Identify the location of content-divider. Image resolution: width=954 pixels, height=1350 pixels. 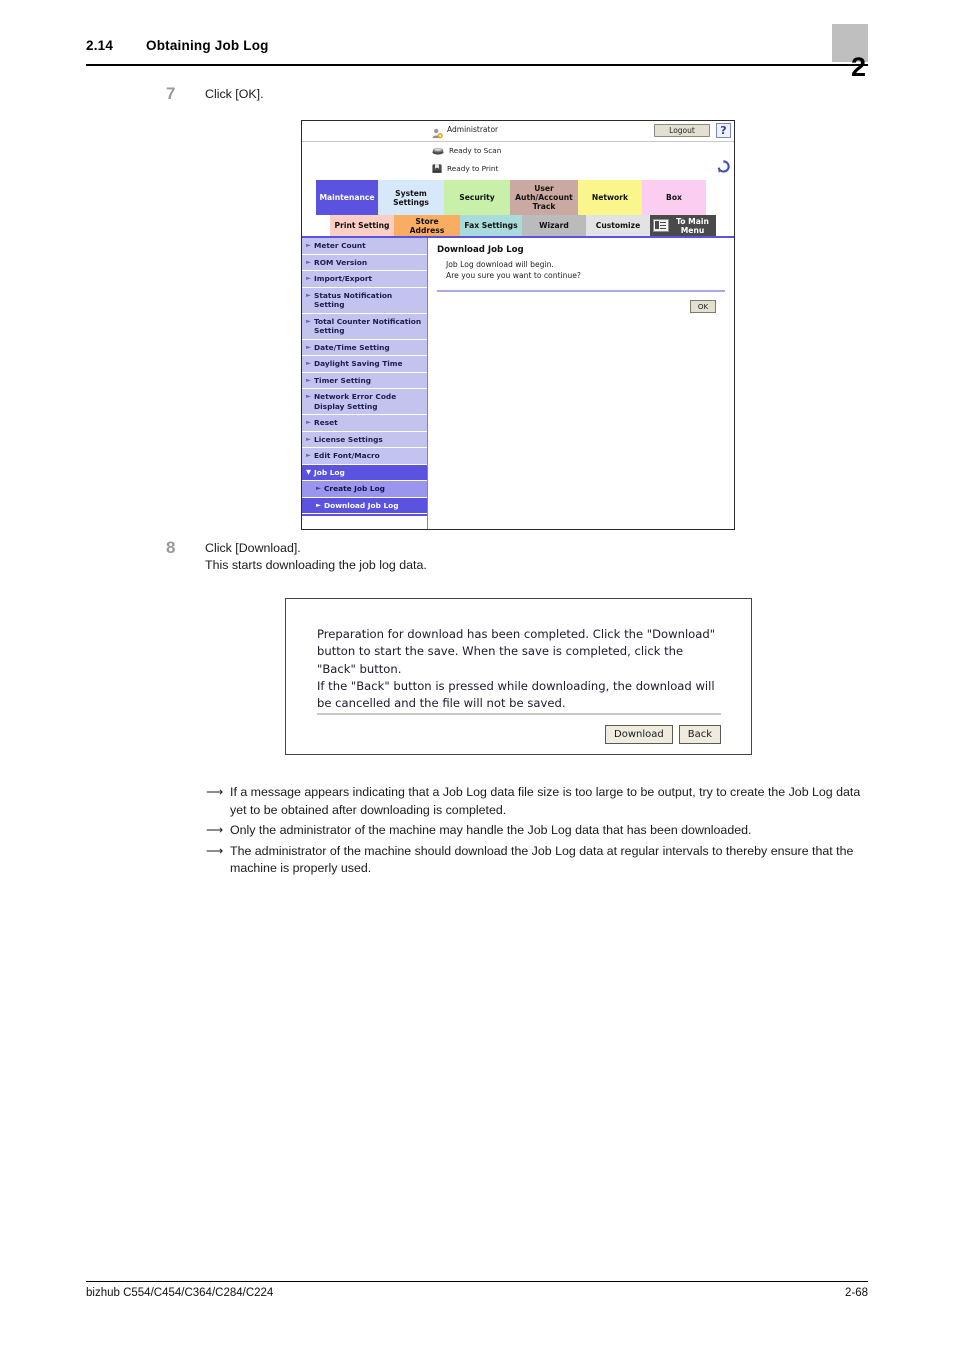
(581, 291).